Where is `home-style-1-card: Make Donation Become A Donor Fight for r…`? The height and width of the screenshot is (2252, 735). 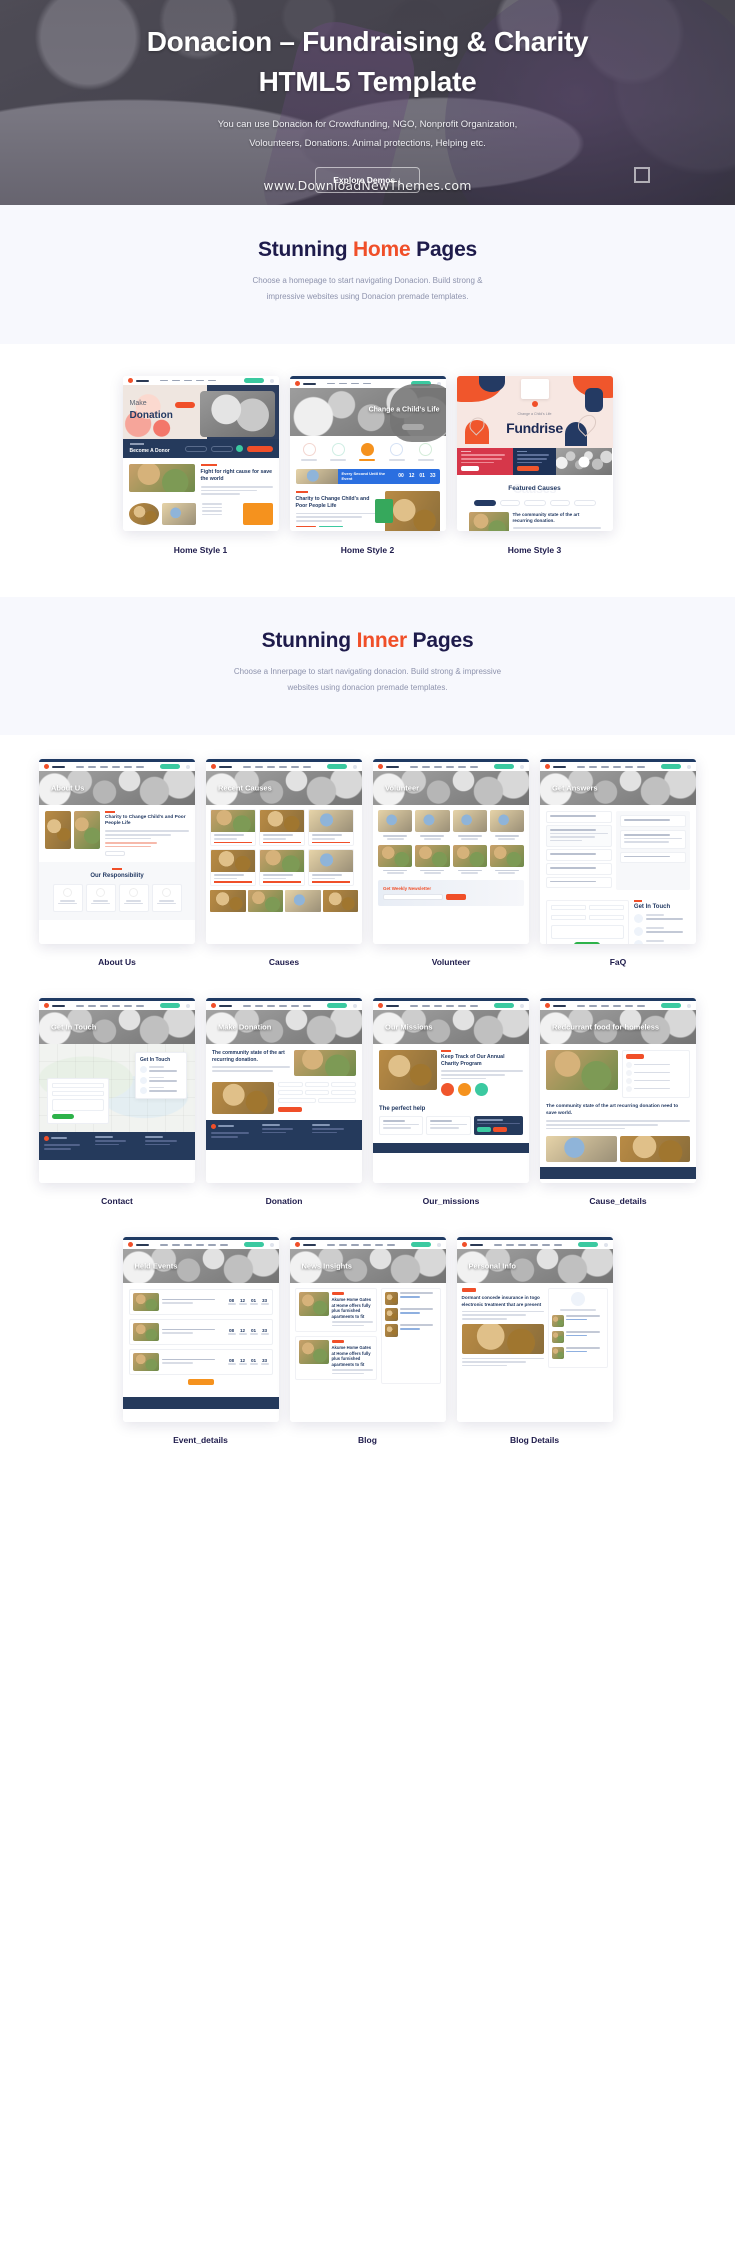 home-style-1-card: Make Donation Become A Donor Fight for r… is located at coordinates (200, 465).